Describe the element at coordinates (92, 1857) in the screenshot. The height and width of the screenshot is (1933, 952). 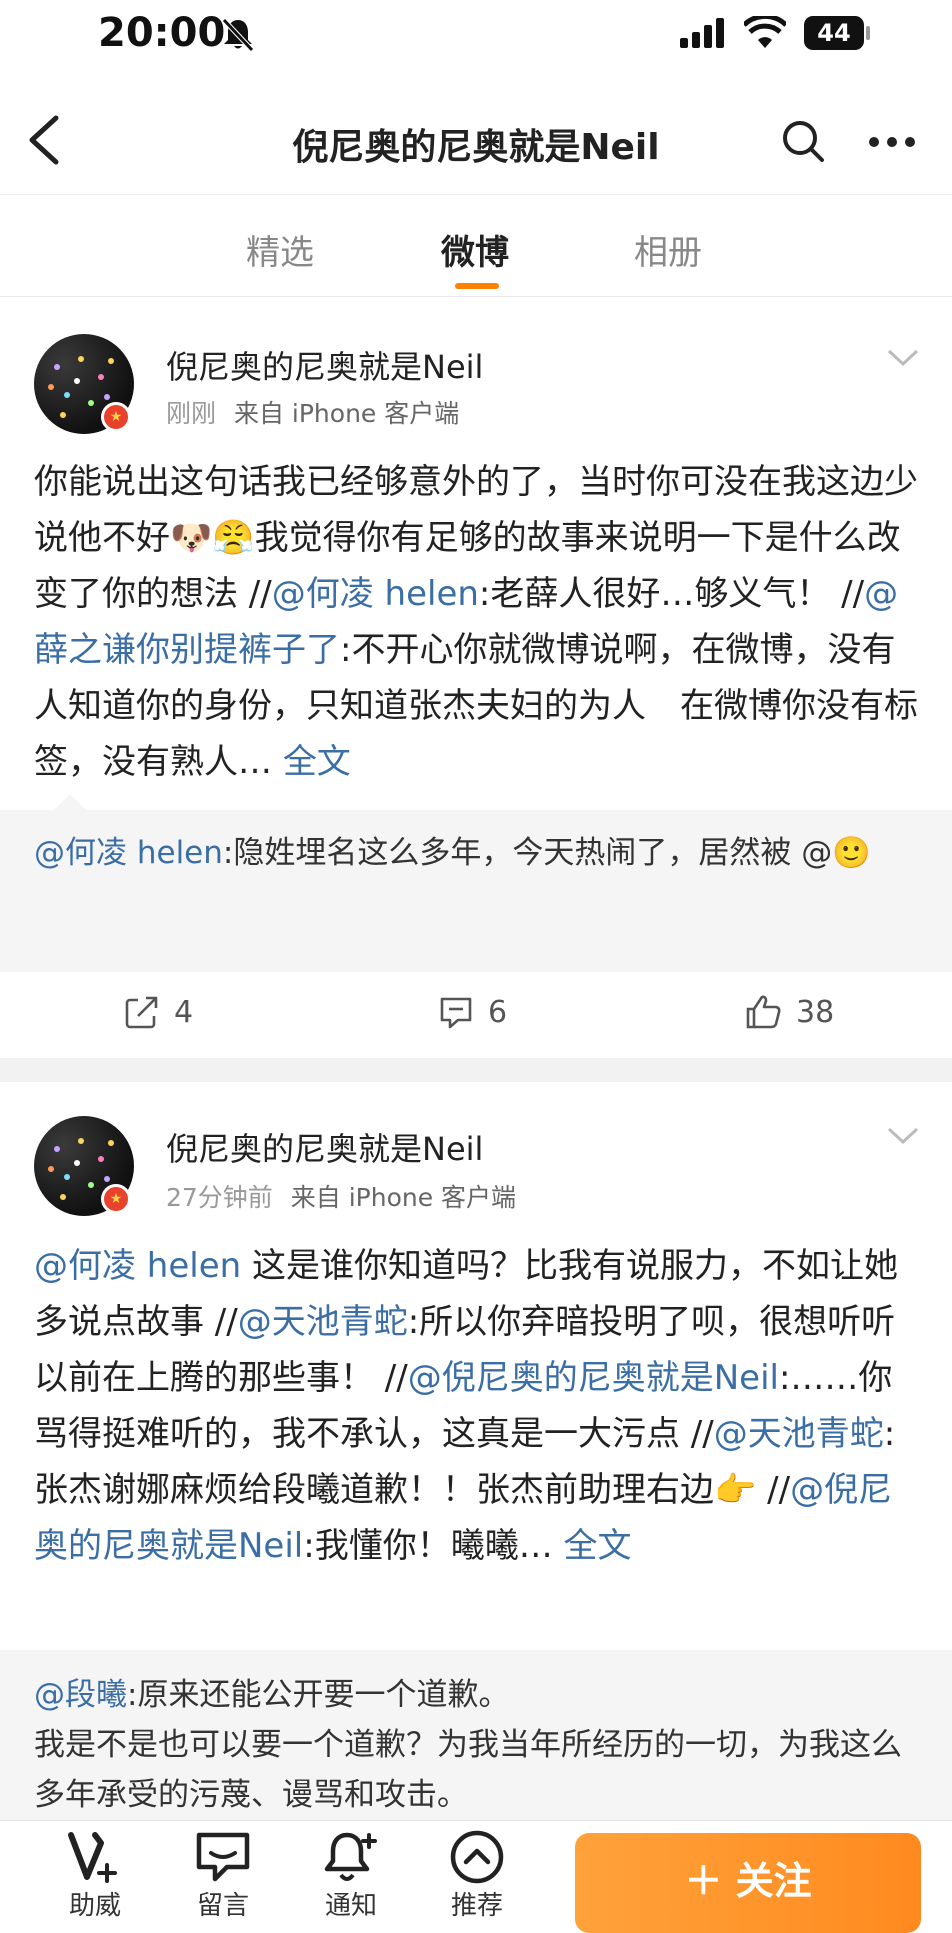
I see `cheer-v-icon` at that location.